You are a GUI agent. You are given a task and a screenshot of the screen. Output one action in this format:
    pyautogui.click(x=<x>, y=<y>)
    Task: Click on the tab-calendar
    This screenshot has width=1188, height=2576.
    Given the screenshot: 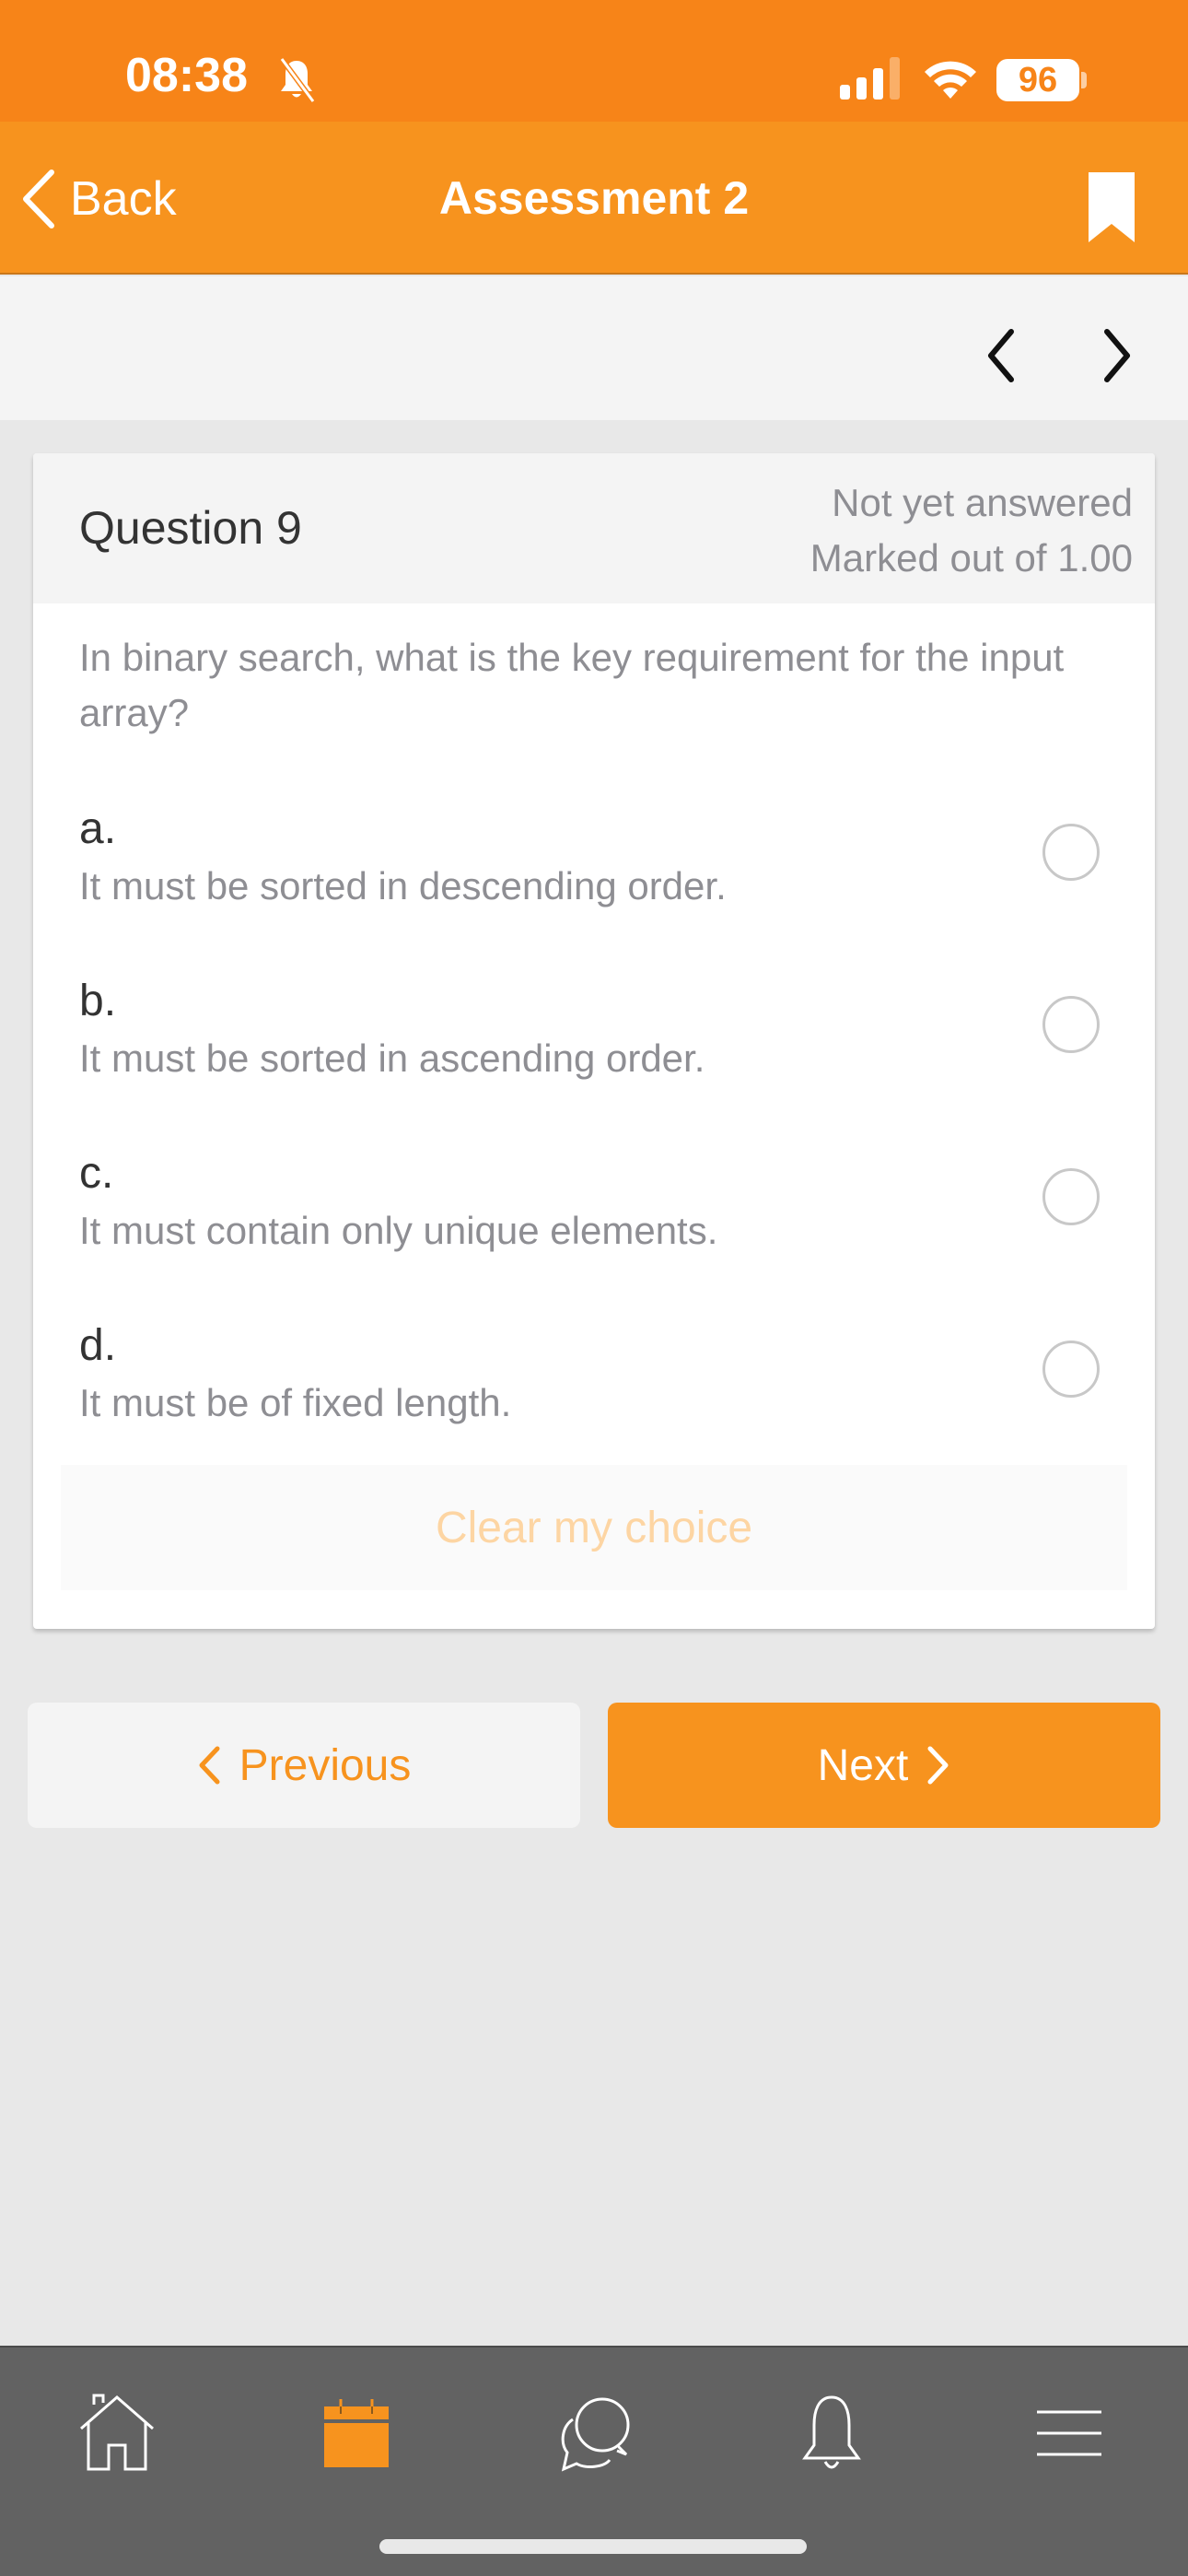 What is the action you would take?
    pyautogui.click(x=356, y=2433)
    